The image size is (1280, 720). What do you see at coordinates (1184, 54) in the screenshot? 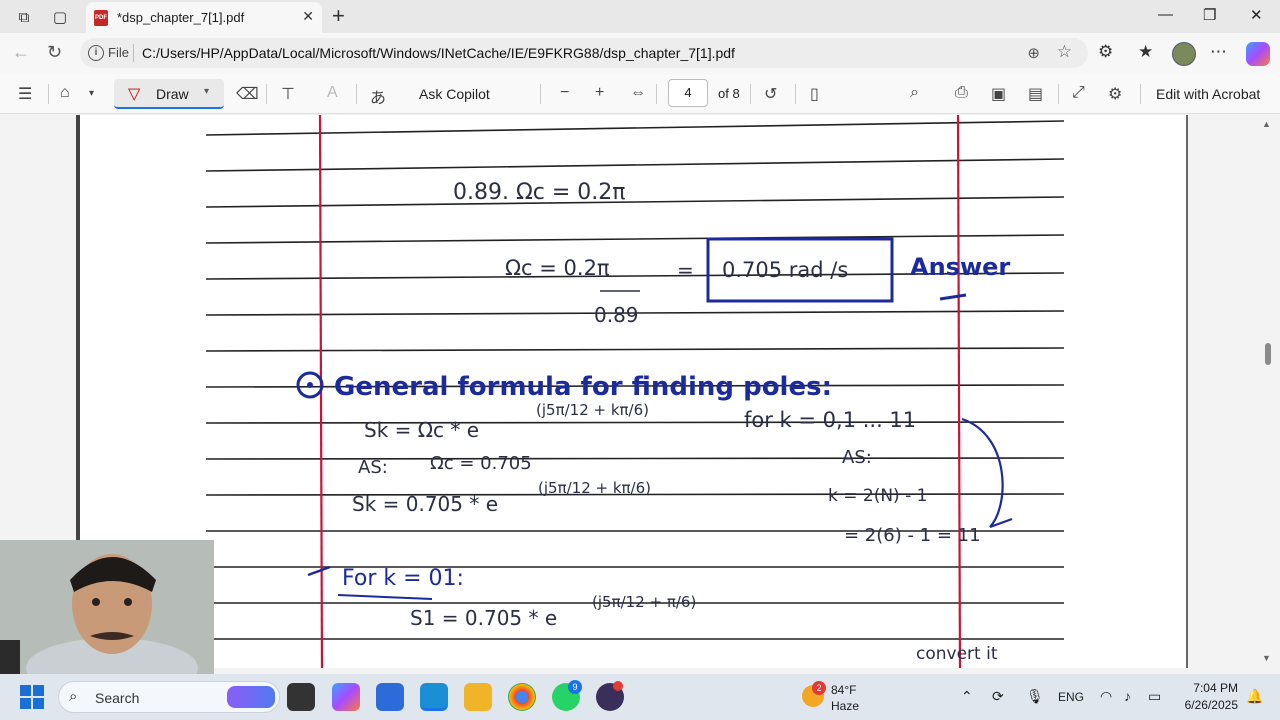
I see `profile-avatar` at bounding box center [1184, 54].